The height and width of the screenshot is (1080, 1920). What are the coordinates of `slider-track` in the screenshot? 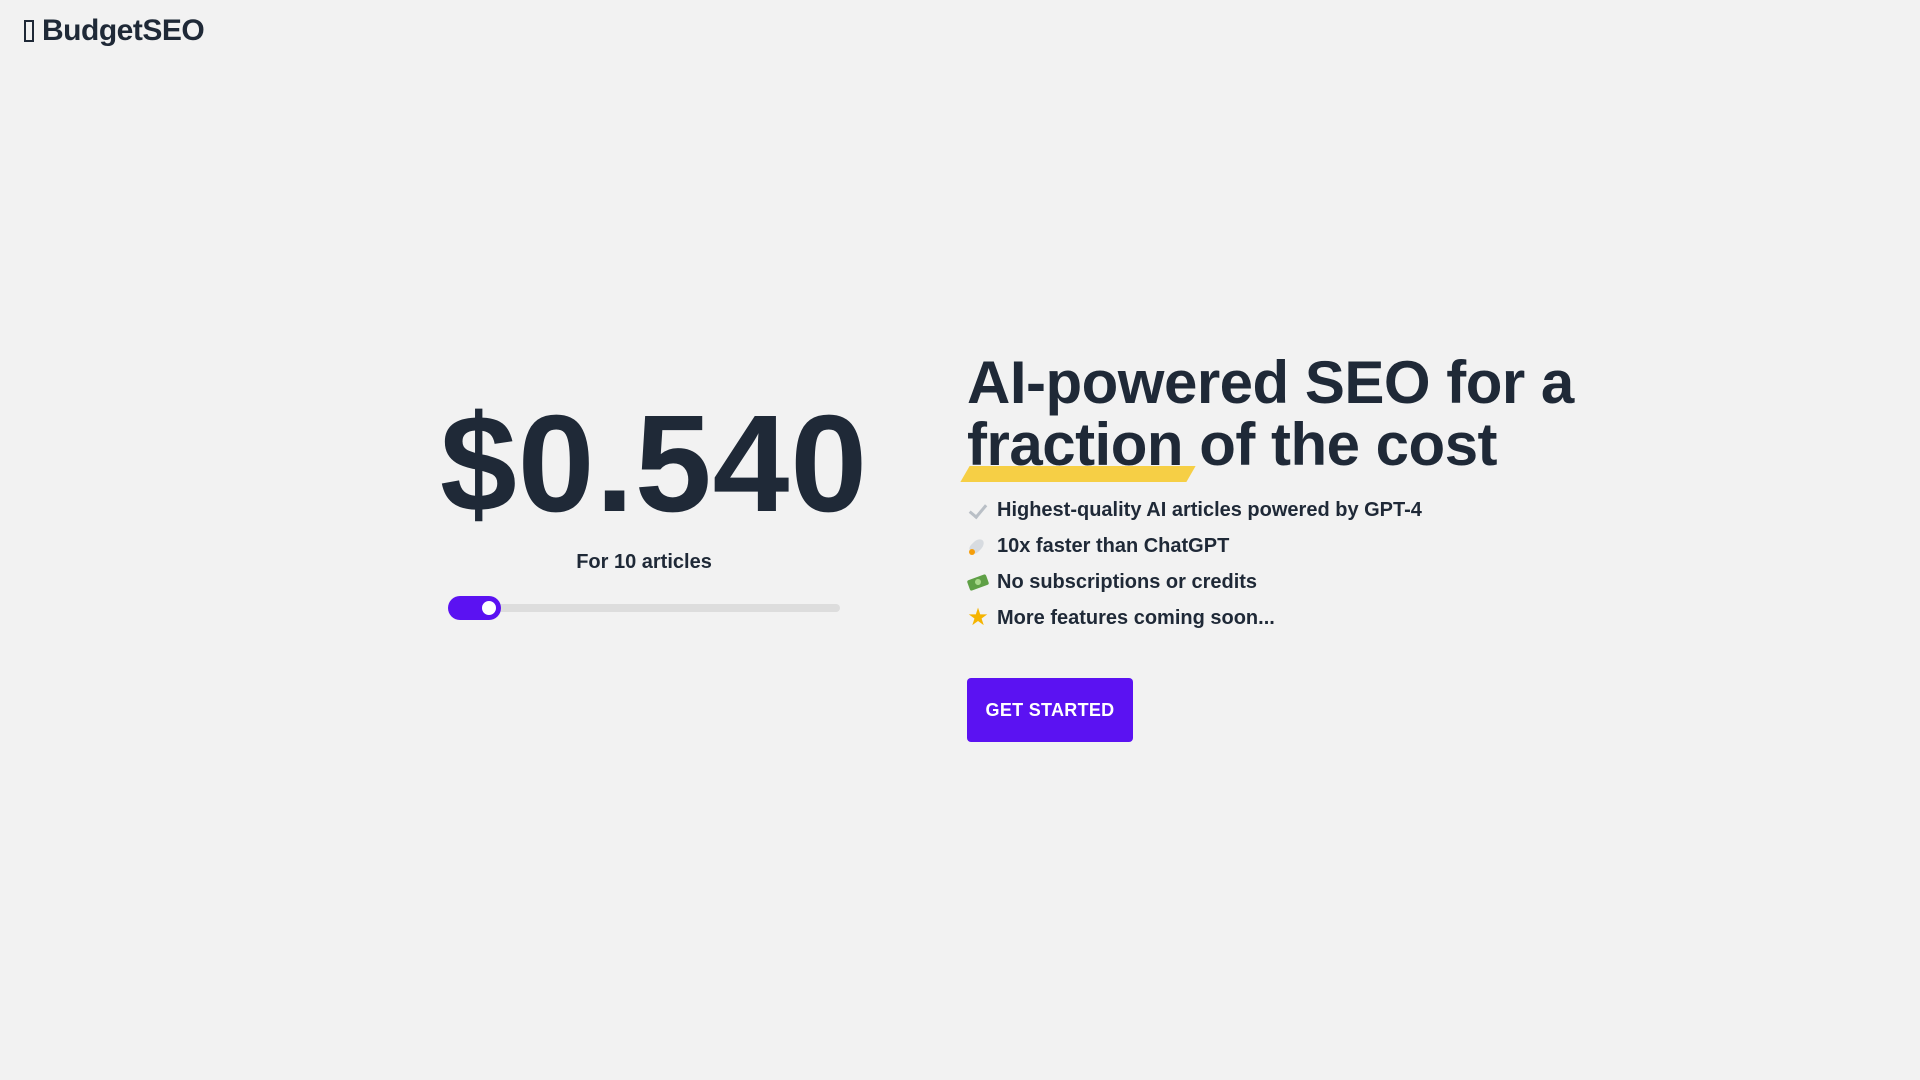 It's located at (644, 608).